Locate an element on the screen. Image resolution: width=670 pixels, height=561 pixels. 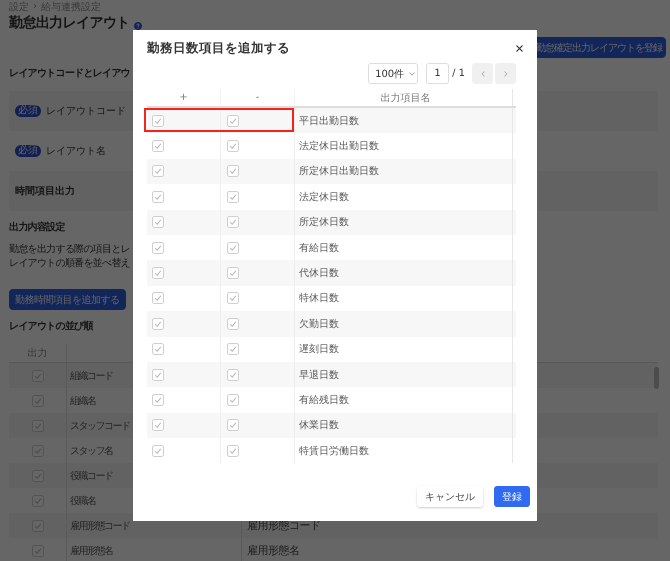
next-page-button is located at coordinates (505, 73).